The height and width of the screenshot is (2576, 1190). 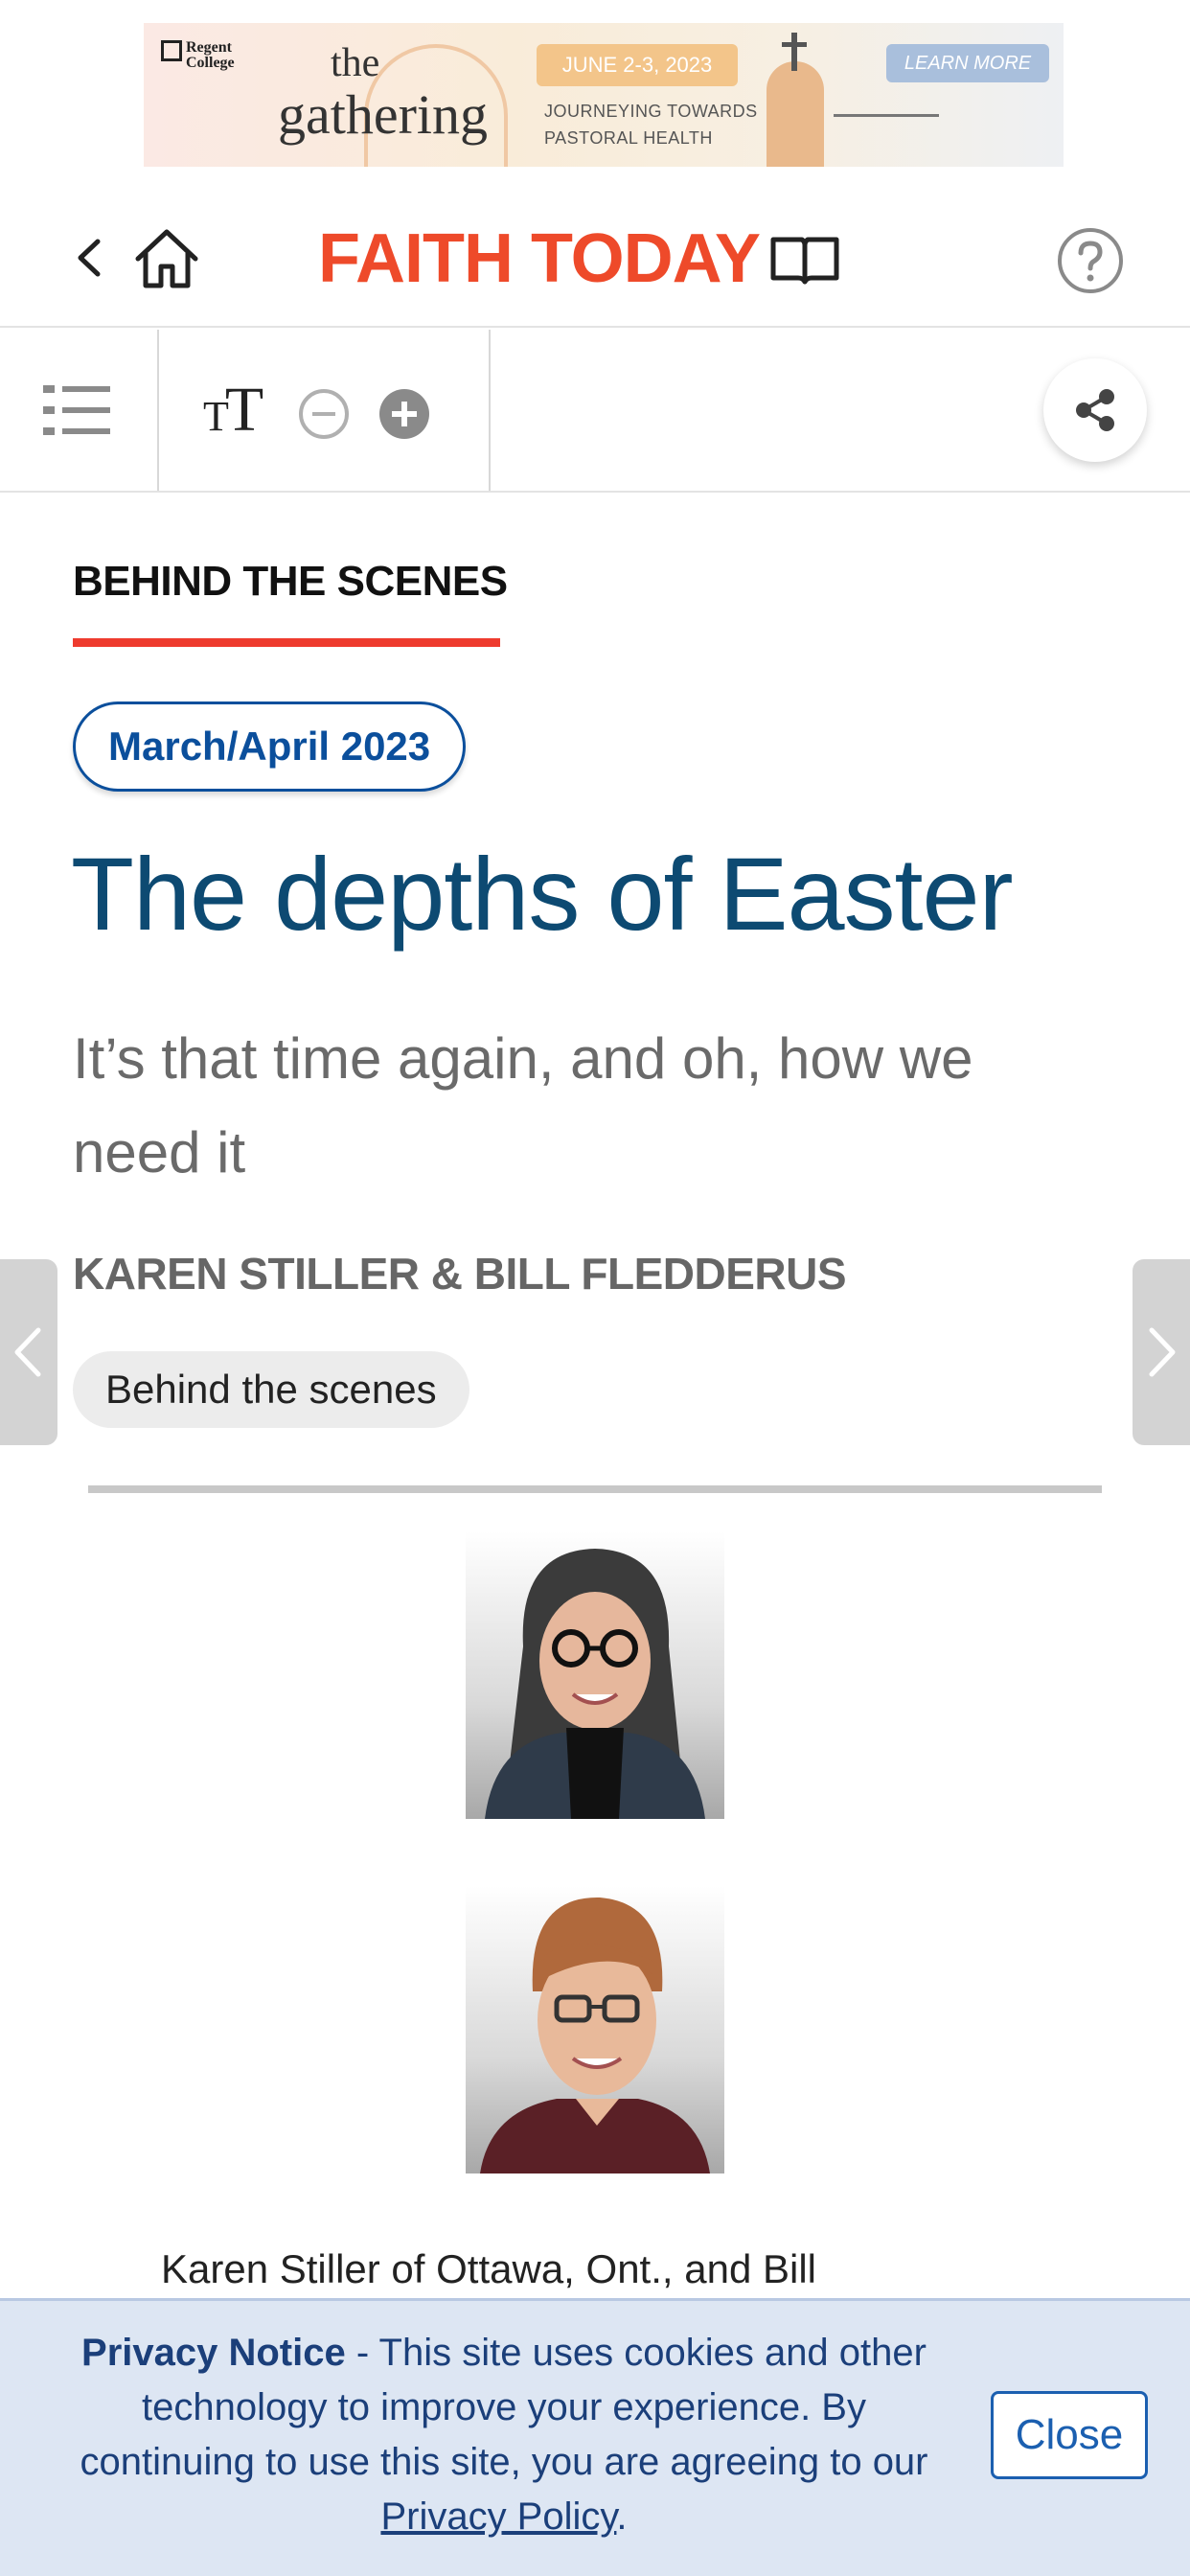 I want to click on chevron-left-icon, so click(x=28, y=1352).